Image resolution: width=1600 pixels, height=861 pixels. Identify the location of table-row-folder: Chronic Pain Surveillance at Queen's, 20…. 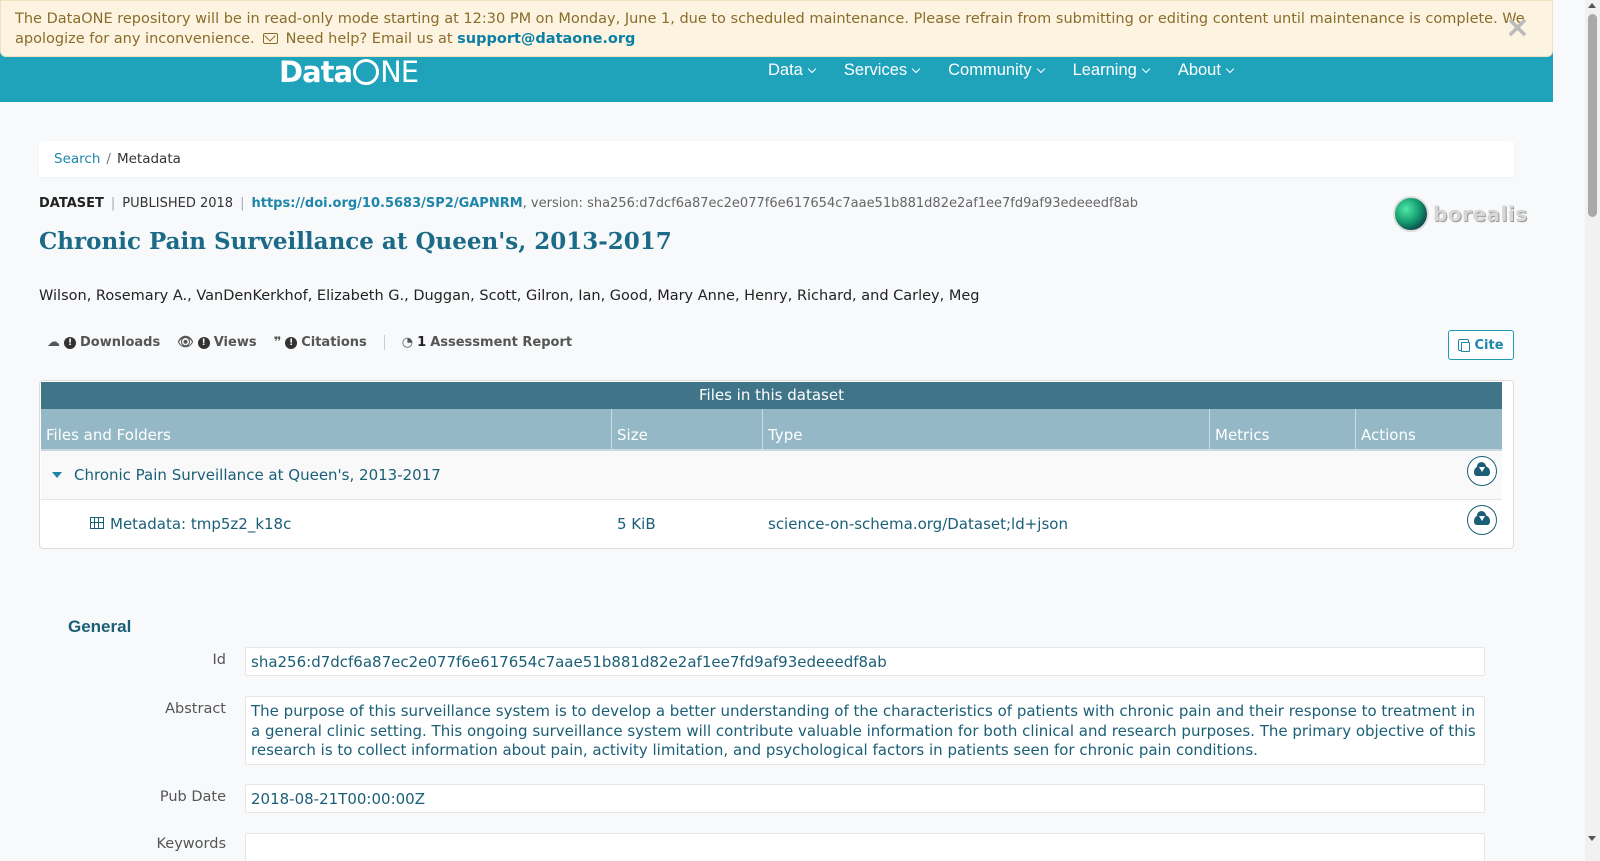
(771, 475).